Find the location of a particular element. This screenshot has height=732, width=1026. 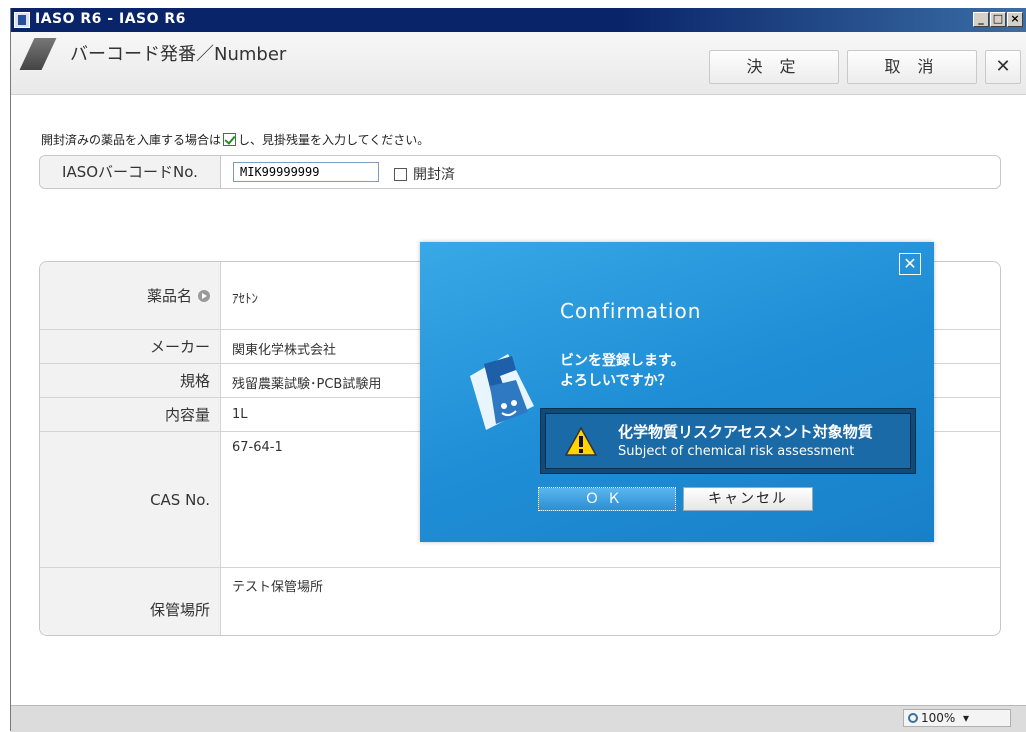

row-label: 薬品名 is located at coordinates (130, 295).